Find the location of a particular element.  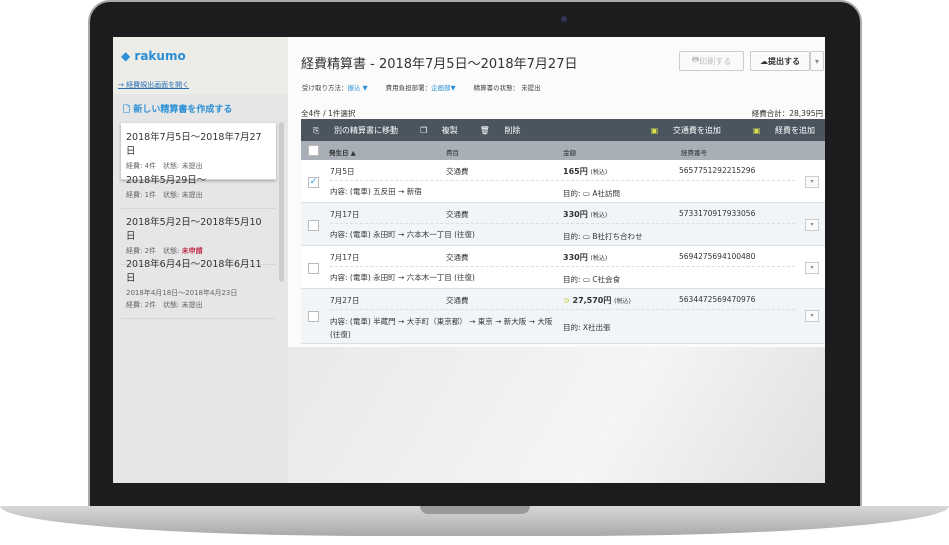

dept-select: 企画部▼ is located at coordinates (443, 88).